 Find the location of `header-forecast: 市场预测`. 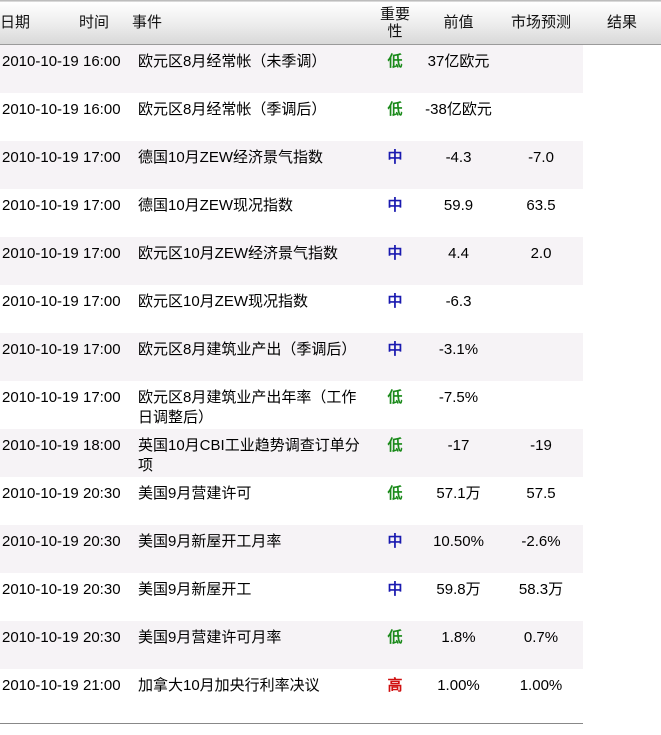

header-forecast: 市场预测 is located at coordinates (541, 23).